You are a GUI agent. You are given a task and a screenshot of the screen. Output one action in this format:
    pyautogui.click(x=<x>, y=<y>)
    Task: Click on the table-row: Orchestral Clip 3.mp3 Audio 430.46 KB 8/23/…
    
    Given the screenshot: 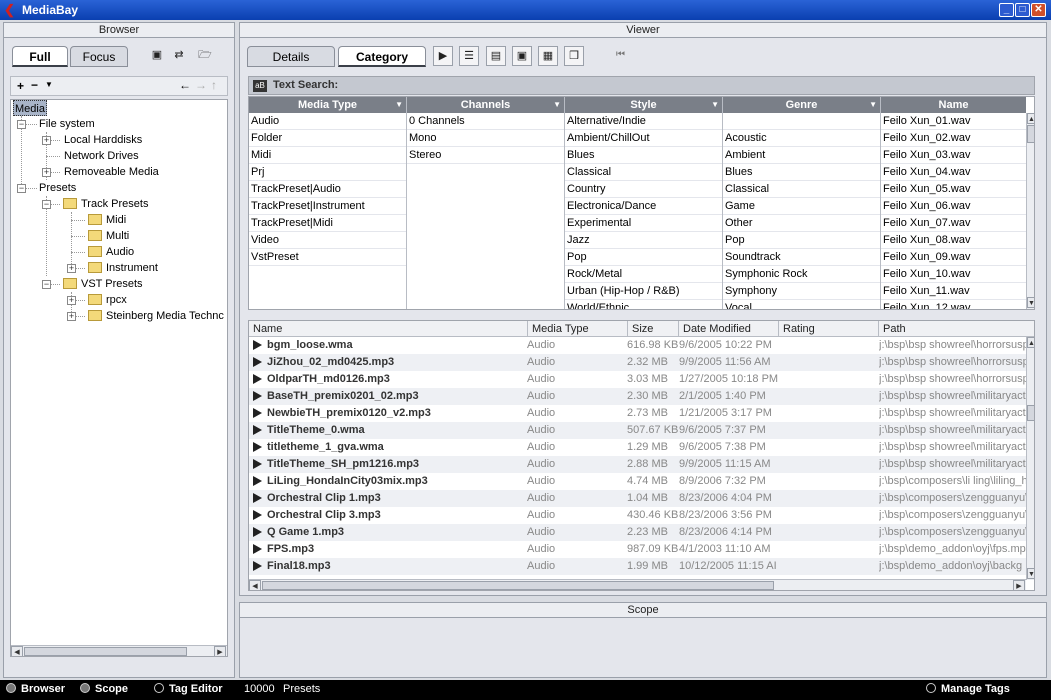 What is the action you would take?
    pyautogui.click(x=638, y=515)
    